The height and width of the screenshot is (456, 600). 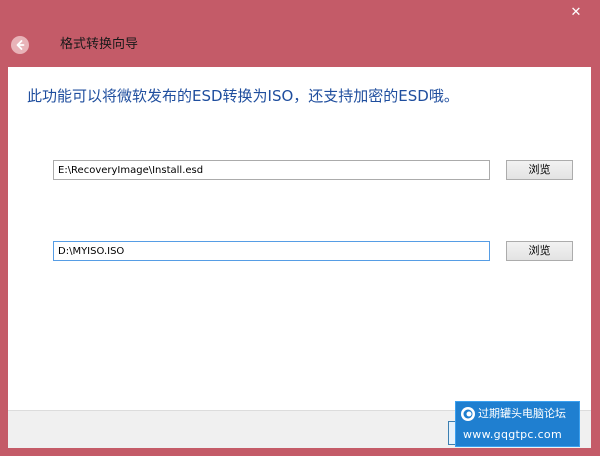 I want to click on close-button: ✕, so click(x=576, y=13).